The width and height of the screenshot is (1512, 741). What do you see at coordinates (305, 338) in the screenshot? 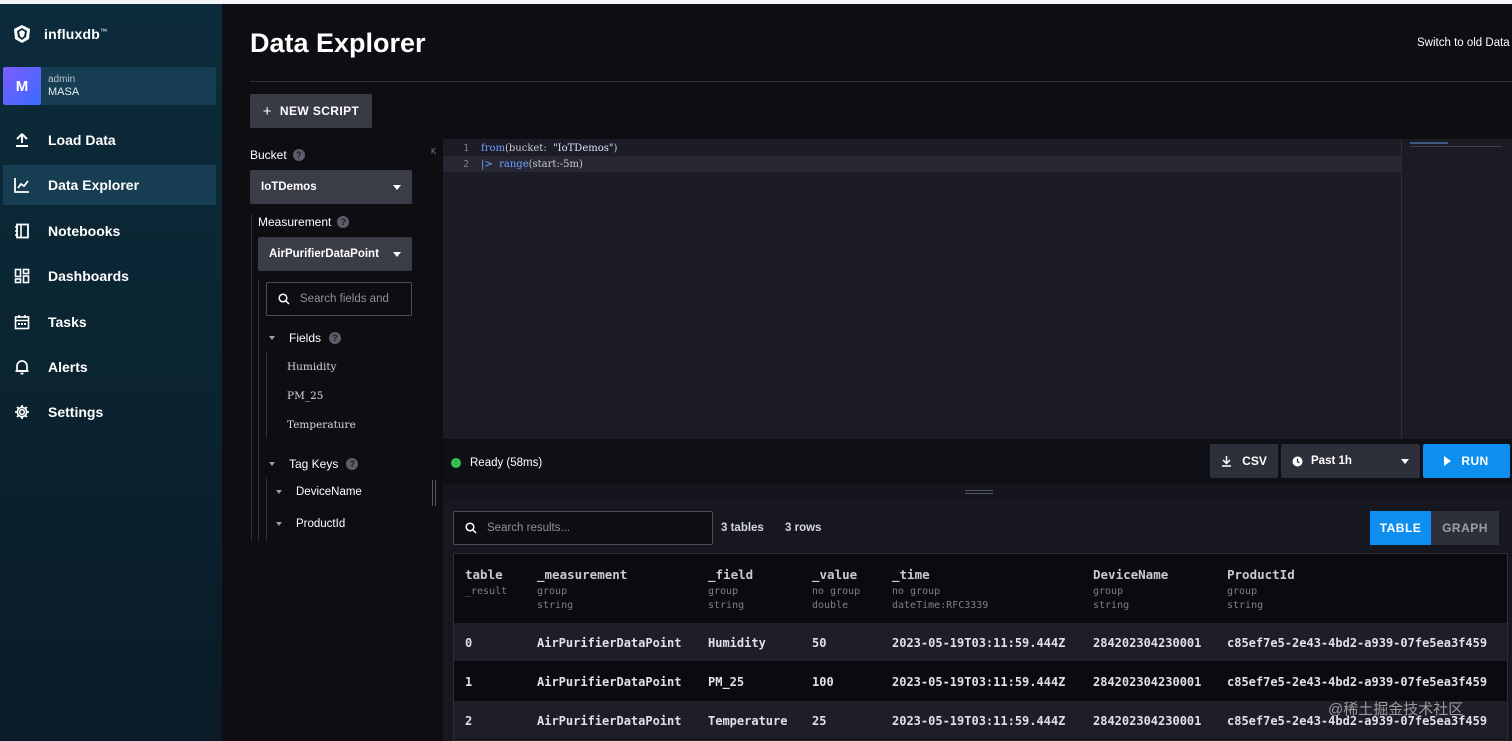
I see `fields-toggle: Fields ?` at bounding box center [305, 338].